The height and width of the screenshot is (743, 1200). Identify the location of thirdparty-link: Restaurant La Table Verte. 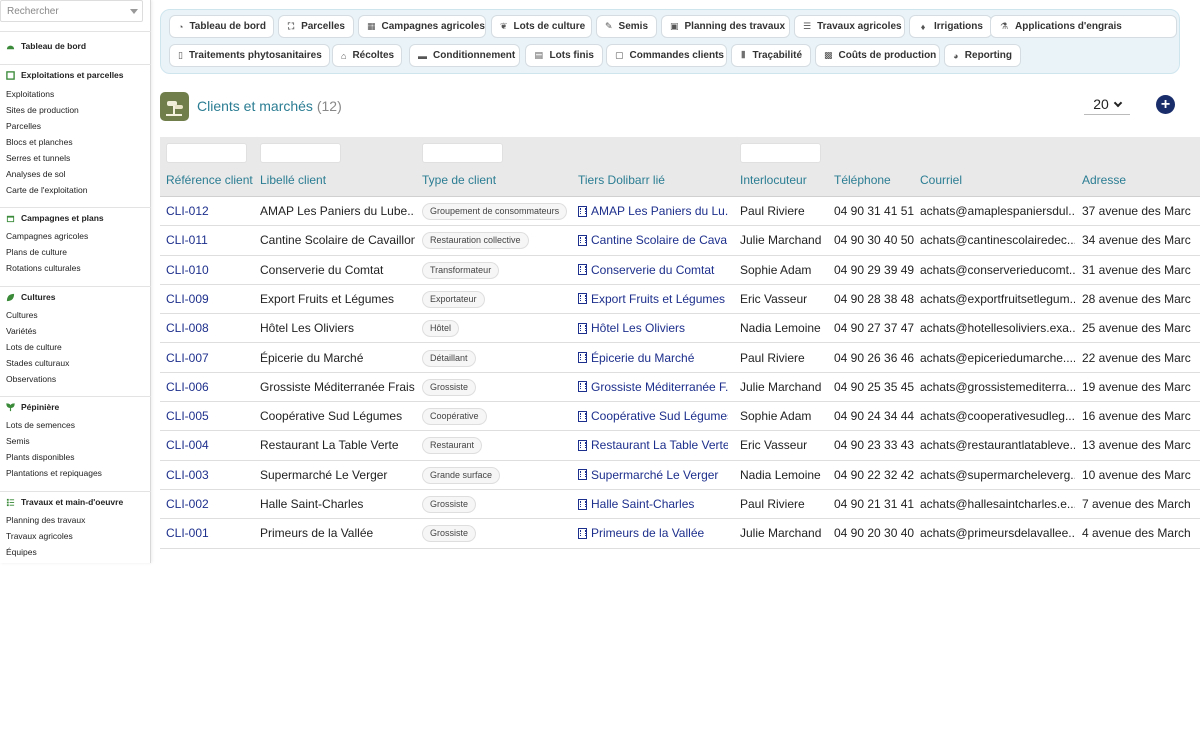
(653, 445).